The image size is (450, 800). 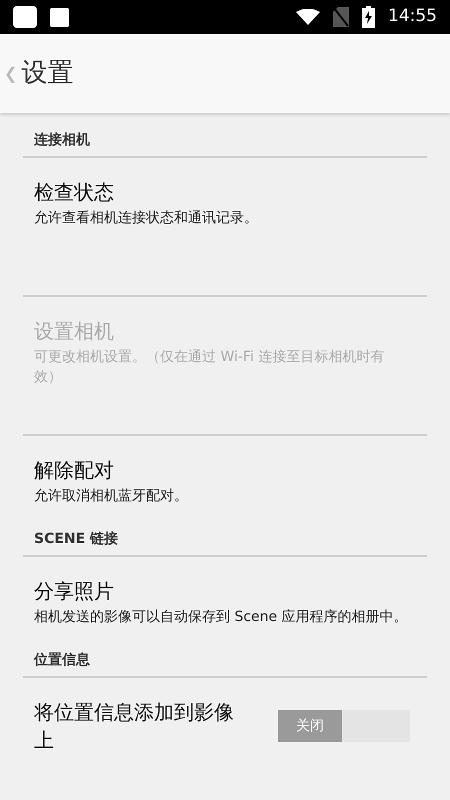 I want to click on wifi-icon, so click(x=308, y=17).